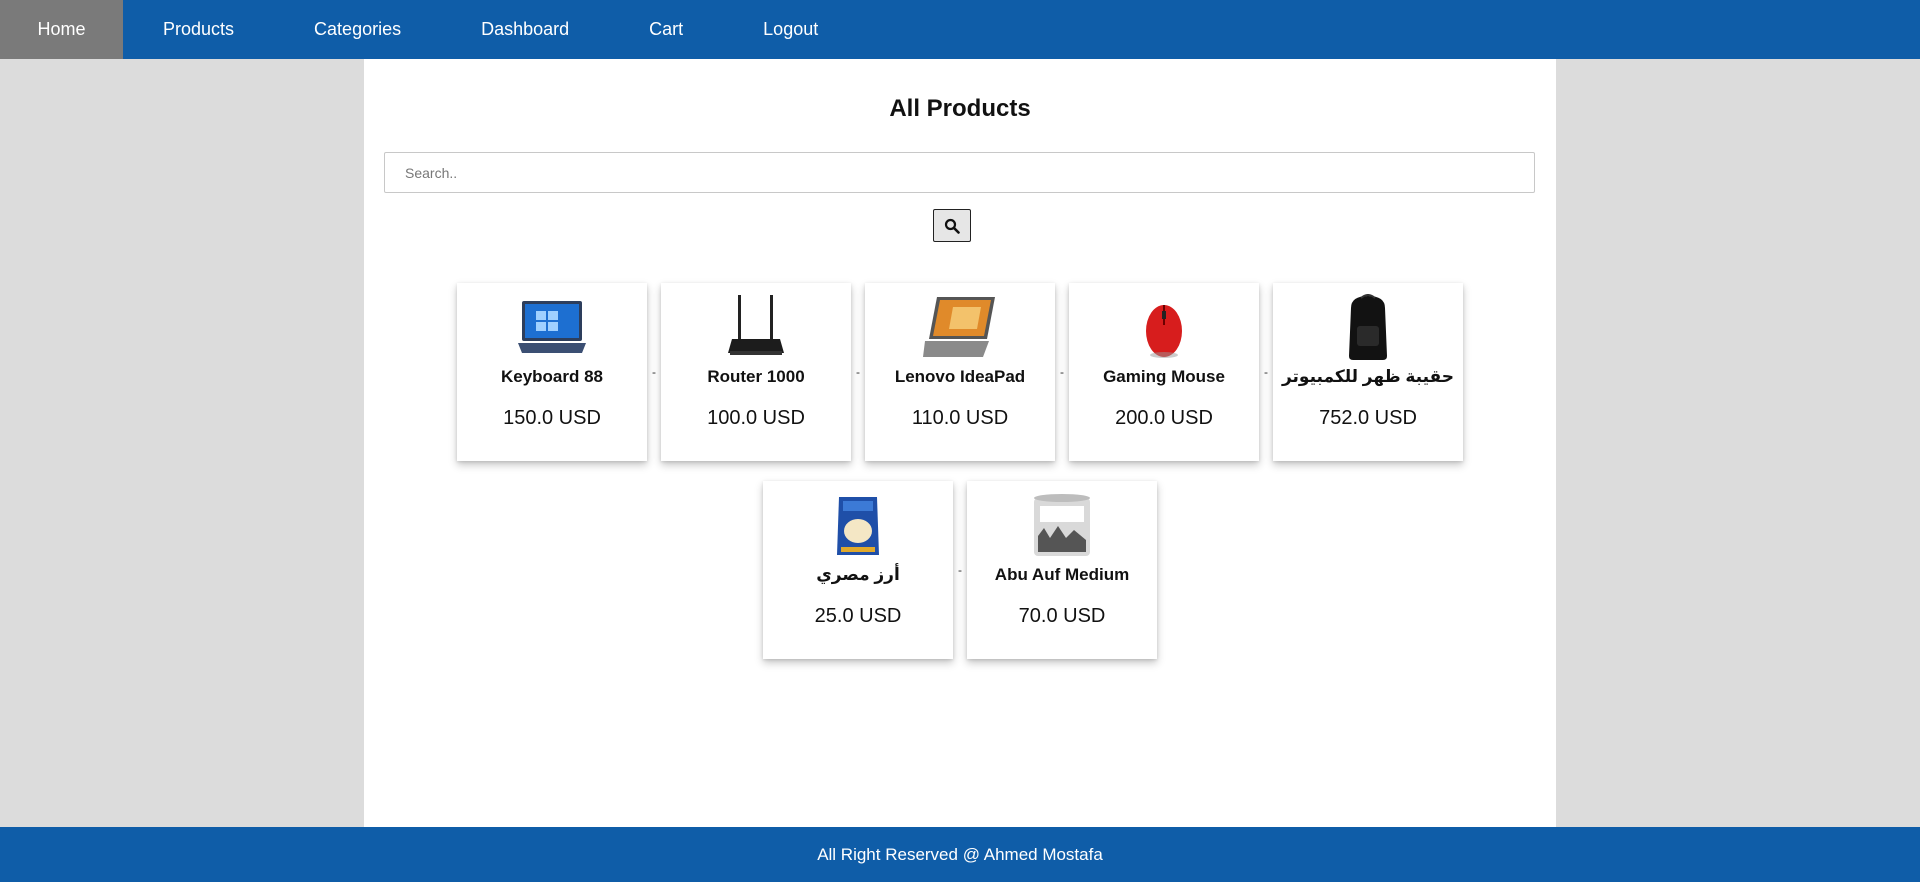  I want to click on nav-logout: Logout, so click(790, 29).